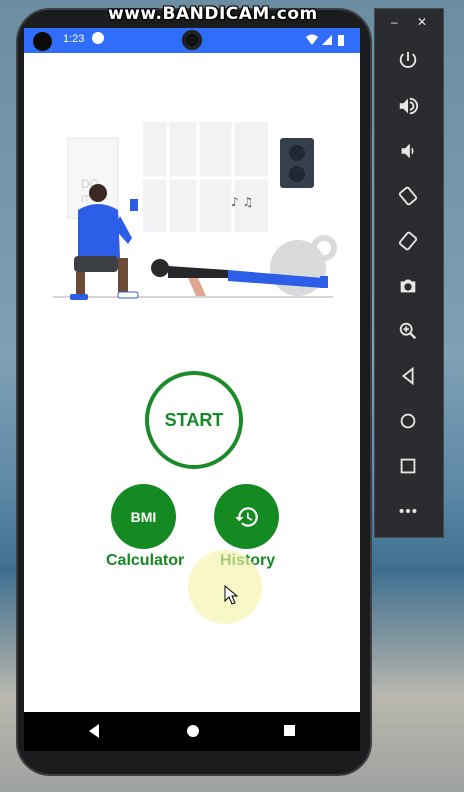 Image resolution: width=464 pixels, height=792 pixels. Describe the element at coordinates (98, 38) in the screenshot. I see `settings-notification-icon` at that location.